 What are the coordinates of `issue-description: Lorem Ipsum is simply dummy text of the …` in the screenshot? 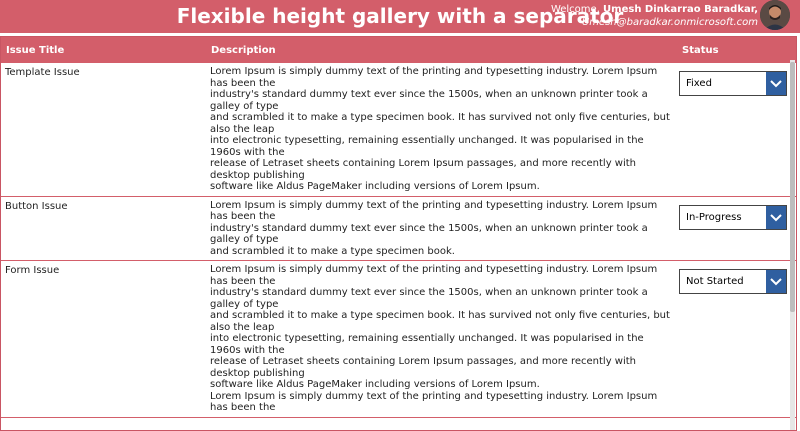 It's located at (440, 229).